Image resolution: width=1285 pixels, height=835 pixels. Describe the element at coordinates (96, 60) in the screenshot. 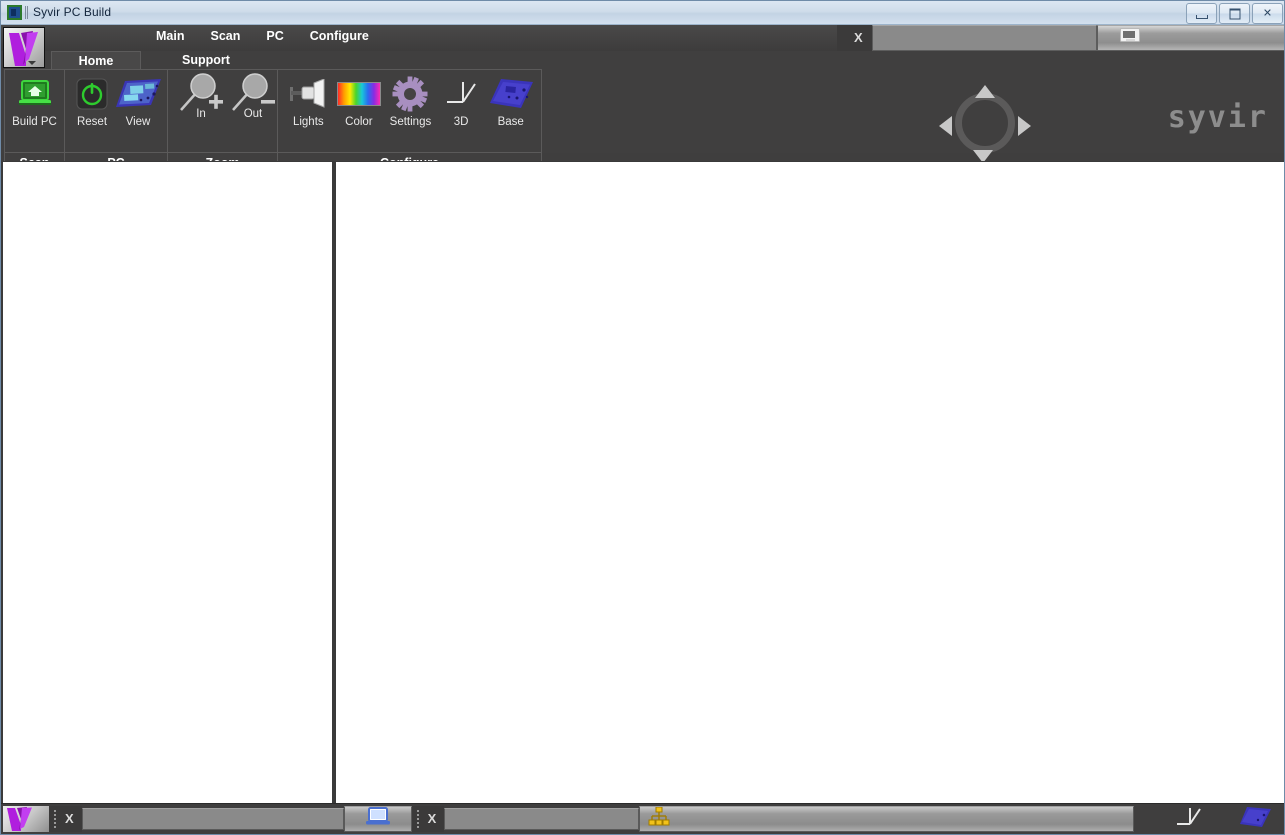

I see `tab-home: Home` at that location.